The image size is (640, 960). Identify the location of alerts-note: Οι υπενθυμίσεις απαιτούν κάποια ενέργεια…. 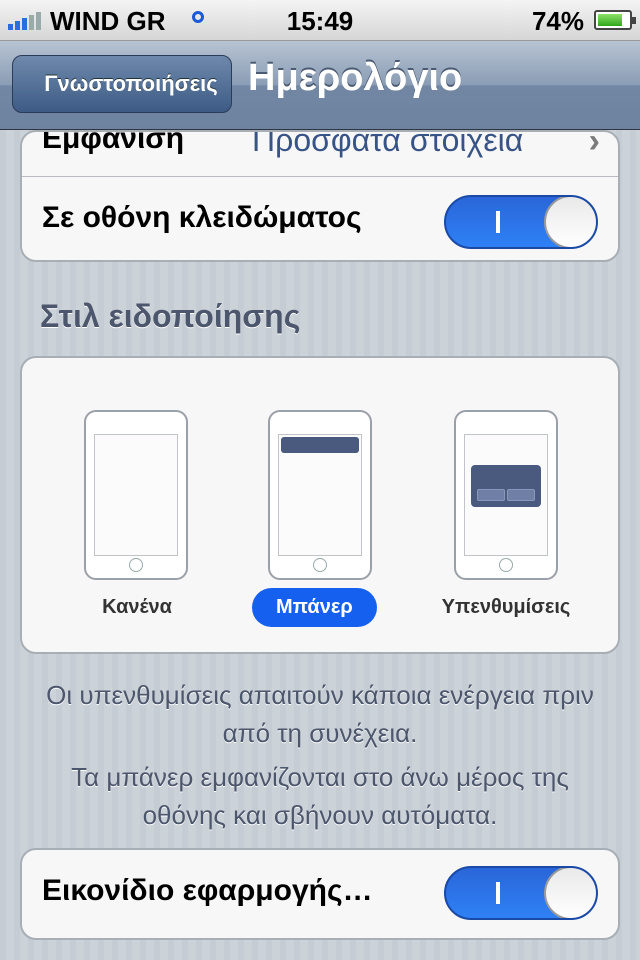
(320, 714).